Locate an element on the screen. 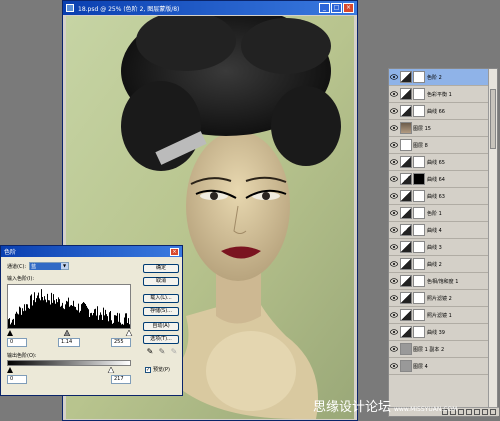  input-slider is located at coordinates (69, 333).